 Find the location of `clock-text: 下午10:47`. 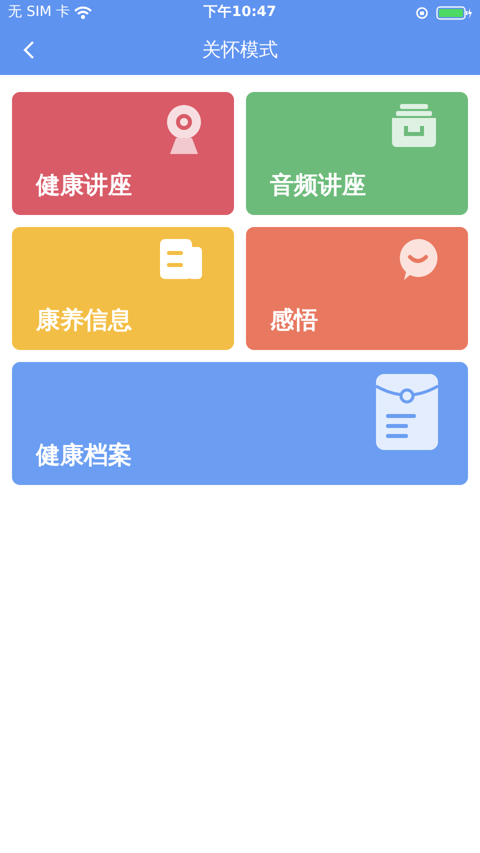

clock-text: 下午10:47 is located at coordinates (240, 12).